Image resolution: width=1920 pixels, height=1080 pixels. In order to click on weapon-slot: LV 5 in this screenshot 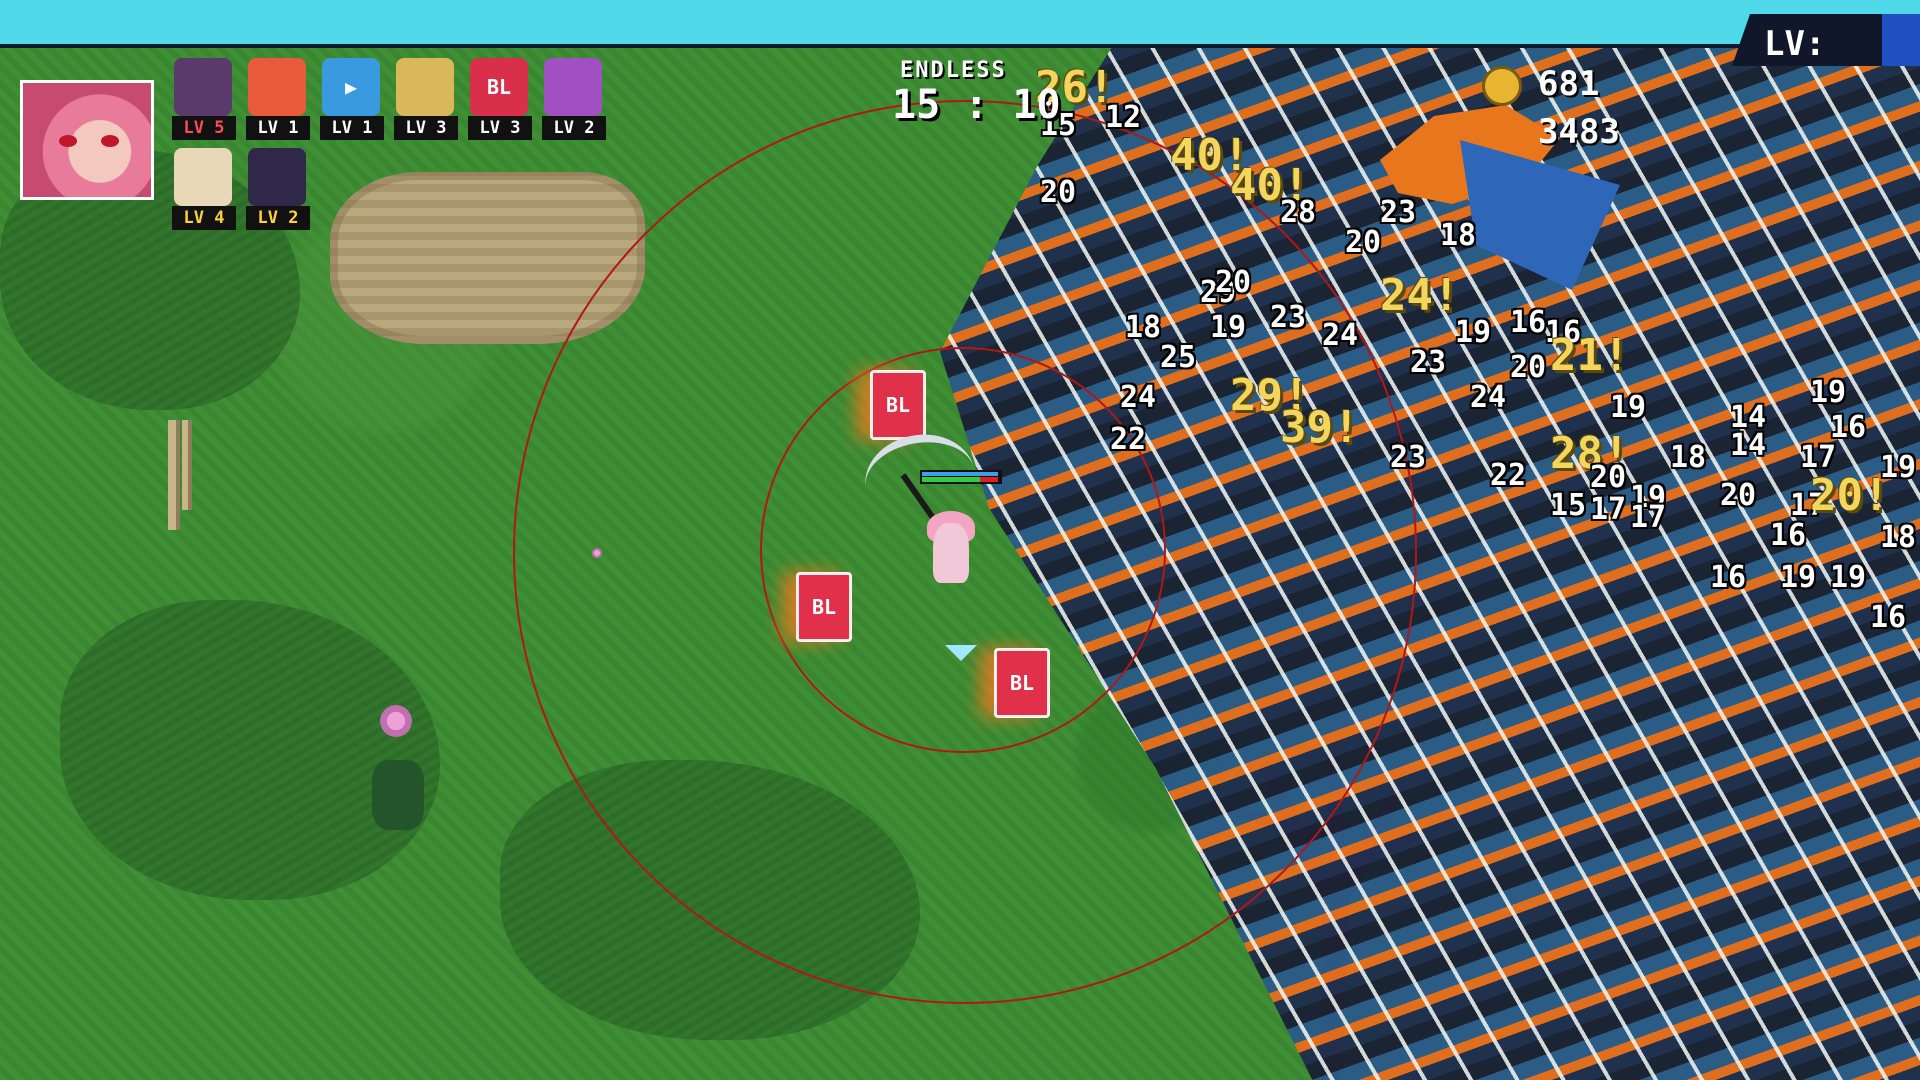, I will do `click(205, 101)`.